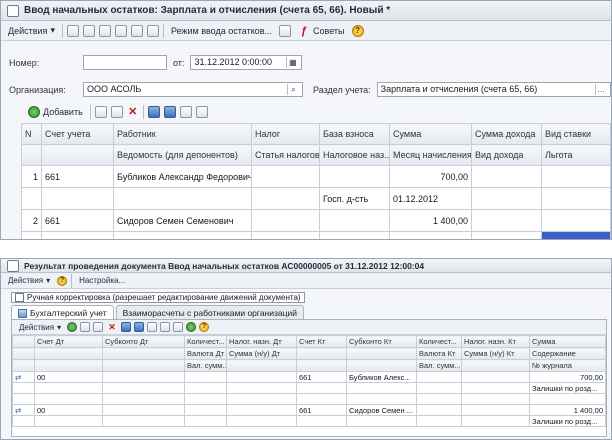 This screenshot has height=440, width=612. What do you see at coordinates (495, 341) in the screenshot?
I see `col-tax-kt: Налог. назн. Кт` at bounding box center [495, 341].